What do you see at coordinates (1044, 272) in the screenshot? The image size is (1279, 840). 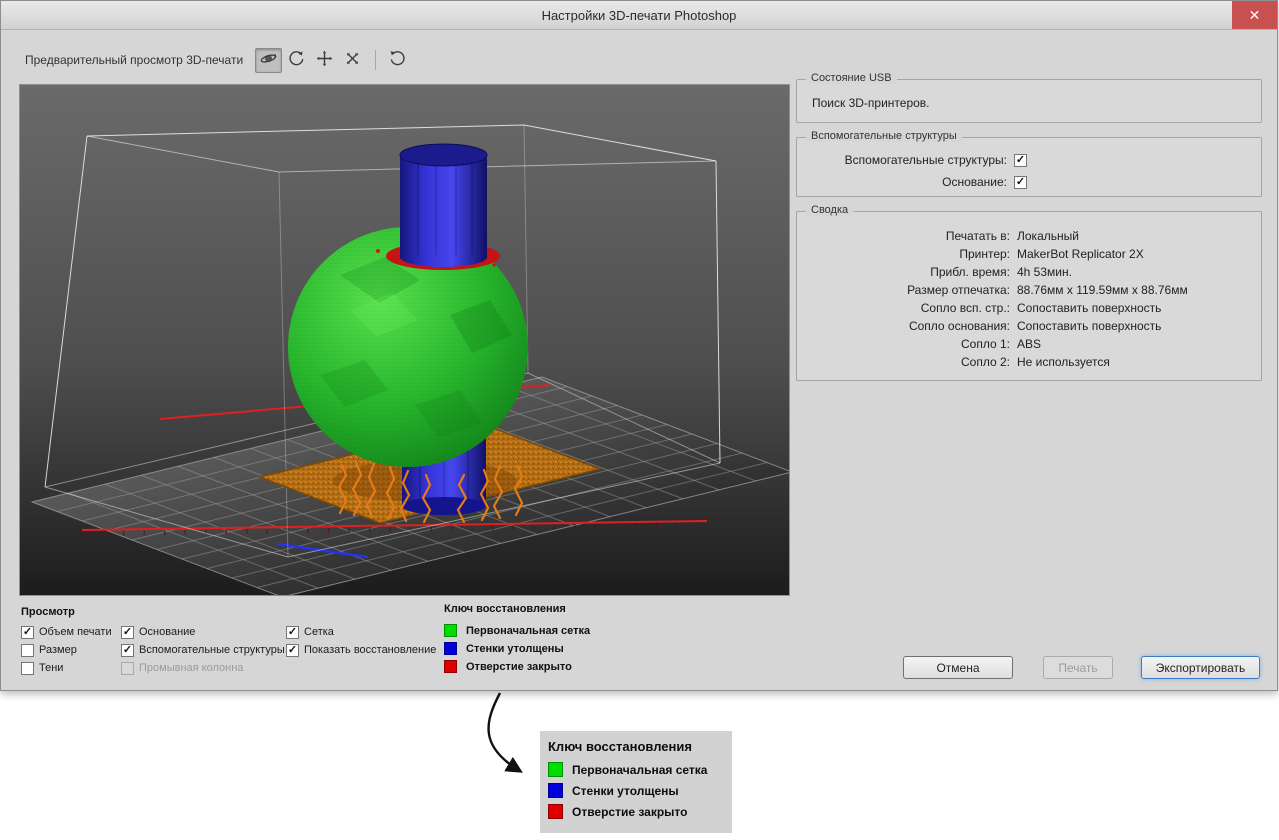 I see `summary-value: 4h 53мин.` at bounding box center [1044, 272].